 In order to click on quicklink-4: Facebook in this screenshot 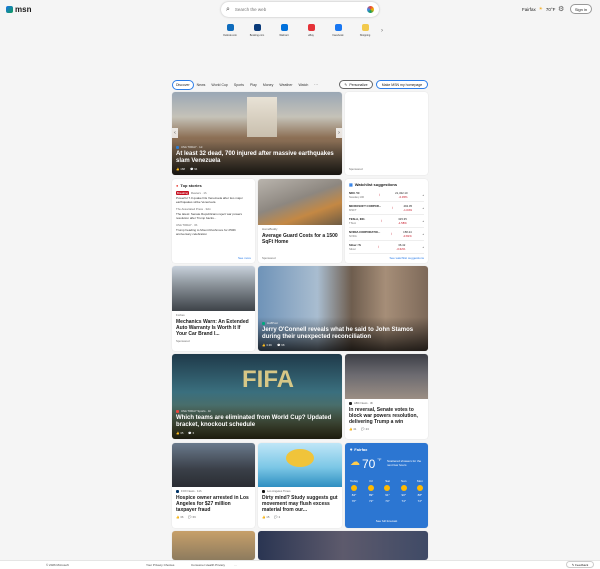, I will do `click(338, 30)`.